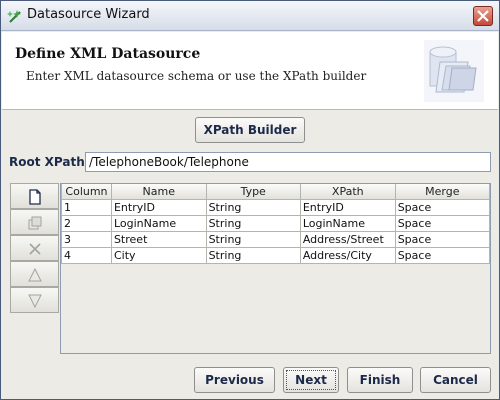  I want to click on wizard-icon, so click(14, 16).